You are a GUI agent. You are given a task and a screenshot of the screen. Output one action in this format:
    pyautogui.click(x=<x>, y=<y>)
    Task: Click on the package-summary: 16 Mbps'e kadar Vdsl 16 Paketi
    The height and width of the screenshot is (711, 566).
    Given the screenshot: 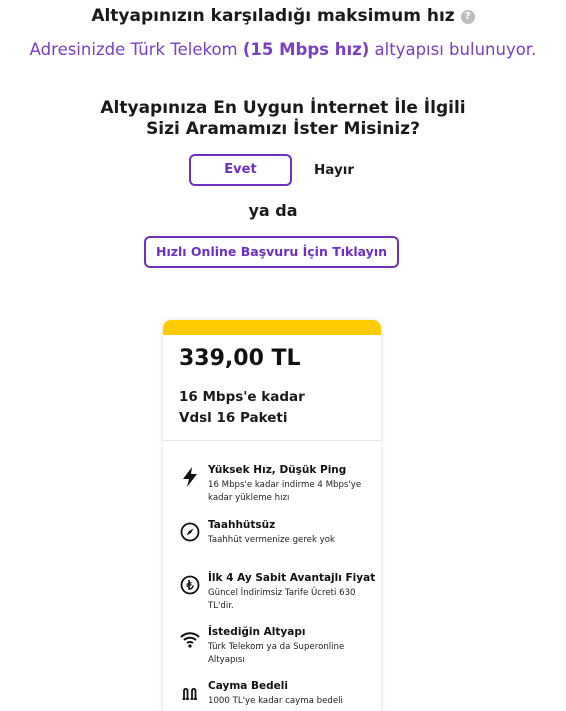 What is the action you would take?
    pyautogui.click(x=242, y=408)
    